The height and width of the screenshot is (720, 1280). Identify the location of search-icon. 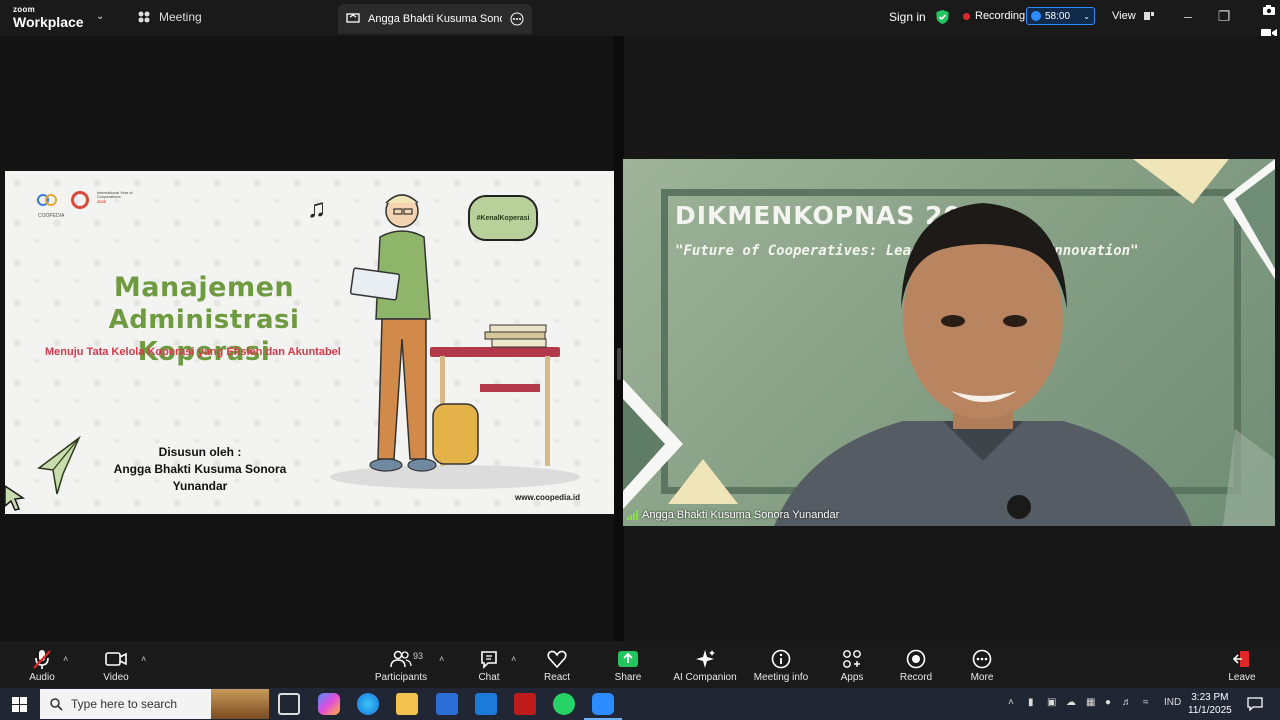
(56, 704).